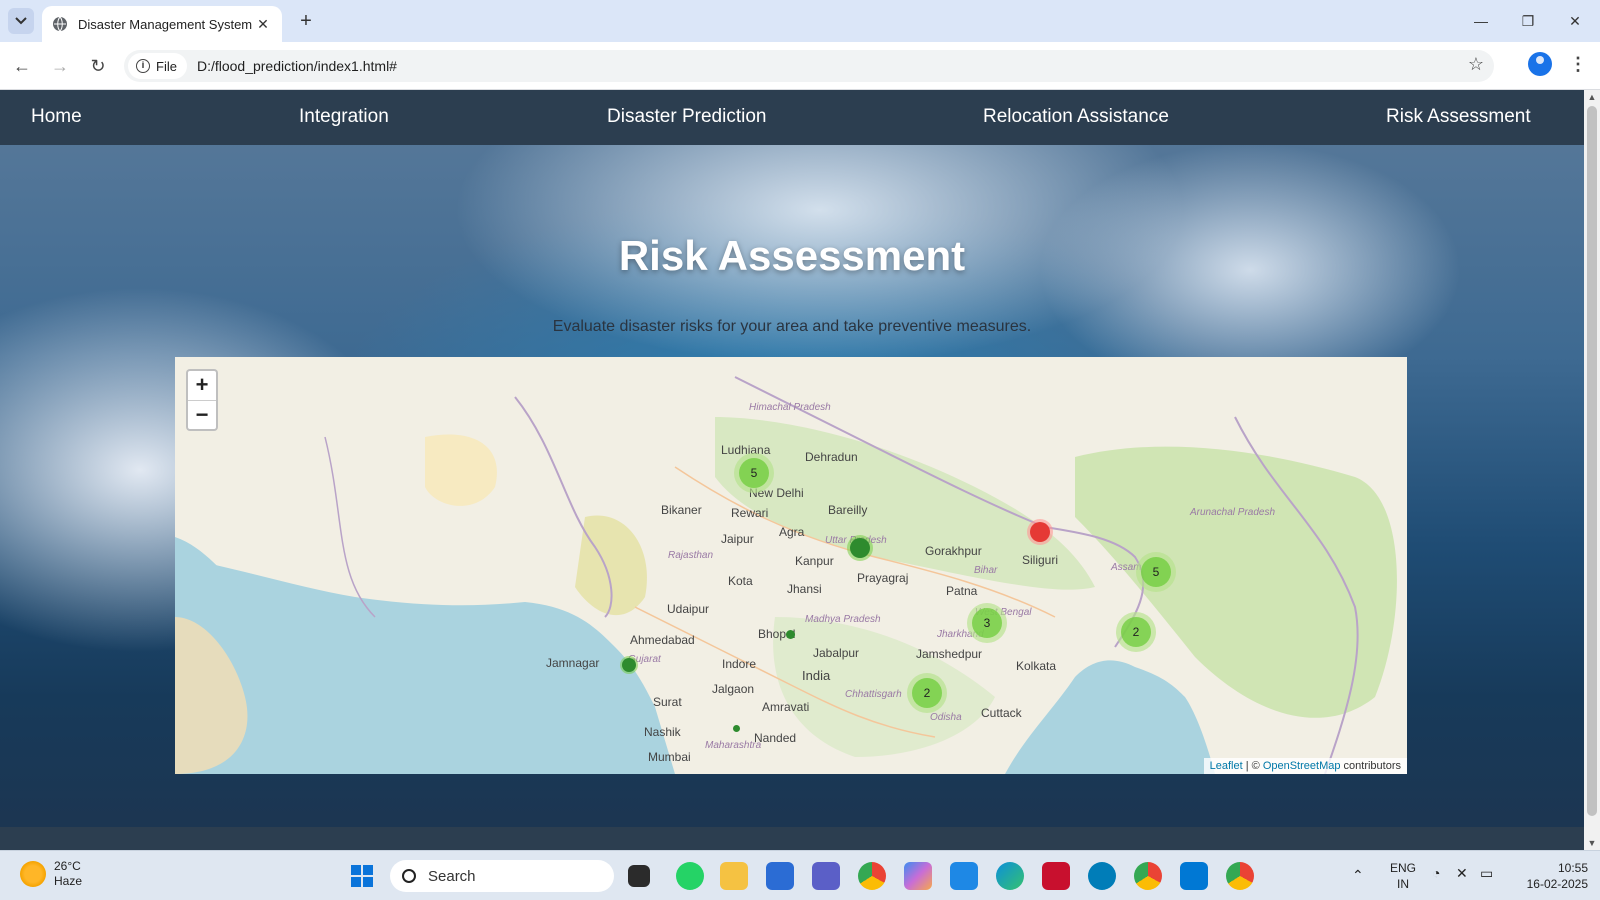 This screenshot has height=900, width=1600. Describe the element at coordinates (1358, 883) in the screenshot. I see `tray-overflow-chevron-icon: ⌃` at that location.